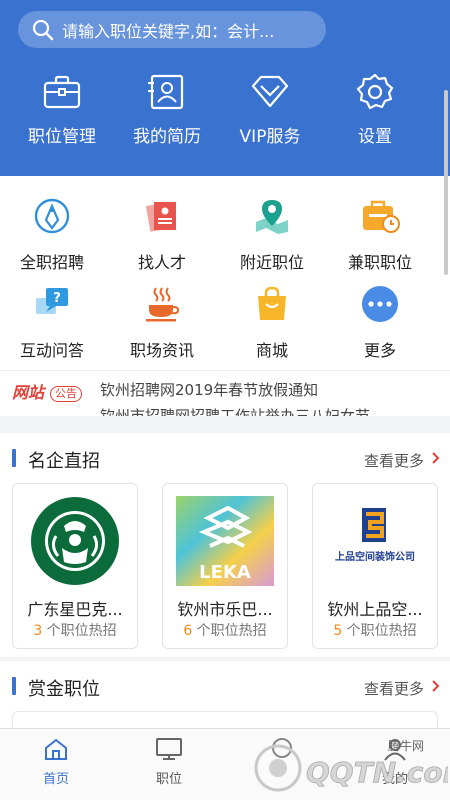  Describe the element at coordinates (62, 92) in the screenshot. I see `briefcase-icon` at that location.